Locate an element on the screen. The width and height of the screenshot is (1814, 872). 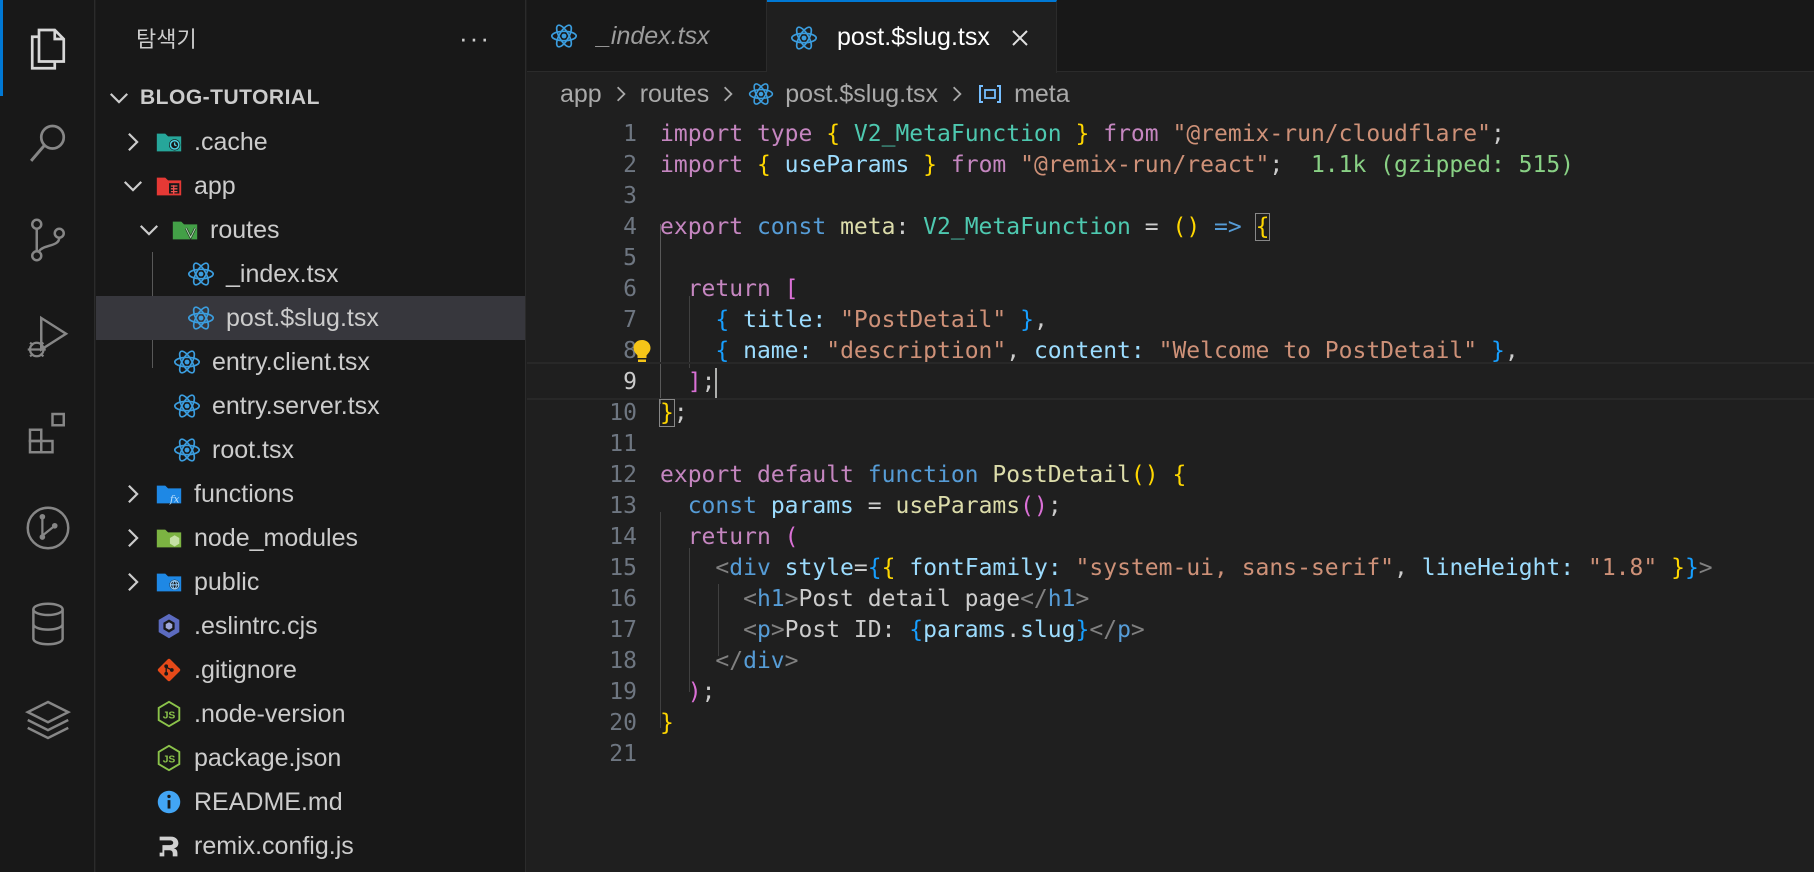
close-icon is located at coordinates (1020, 38).